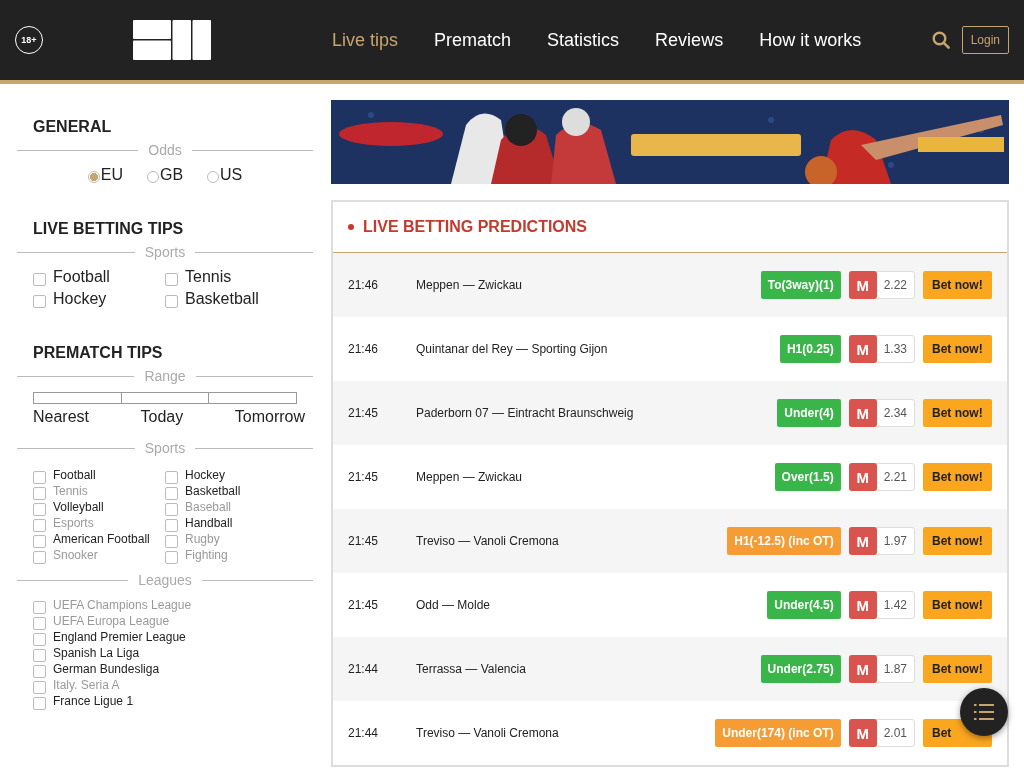 The height and width of the screenshot is (768, 1024). What do you see at coordinates (895, 669) in the screenshot?
I see `odds-value: 1.87` at bounding box center [895, 669].